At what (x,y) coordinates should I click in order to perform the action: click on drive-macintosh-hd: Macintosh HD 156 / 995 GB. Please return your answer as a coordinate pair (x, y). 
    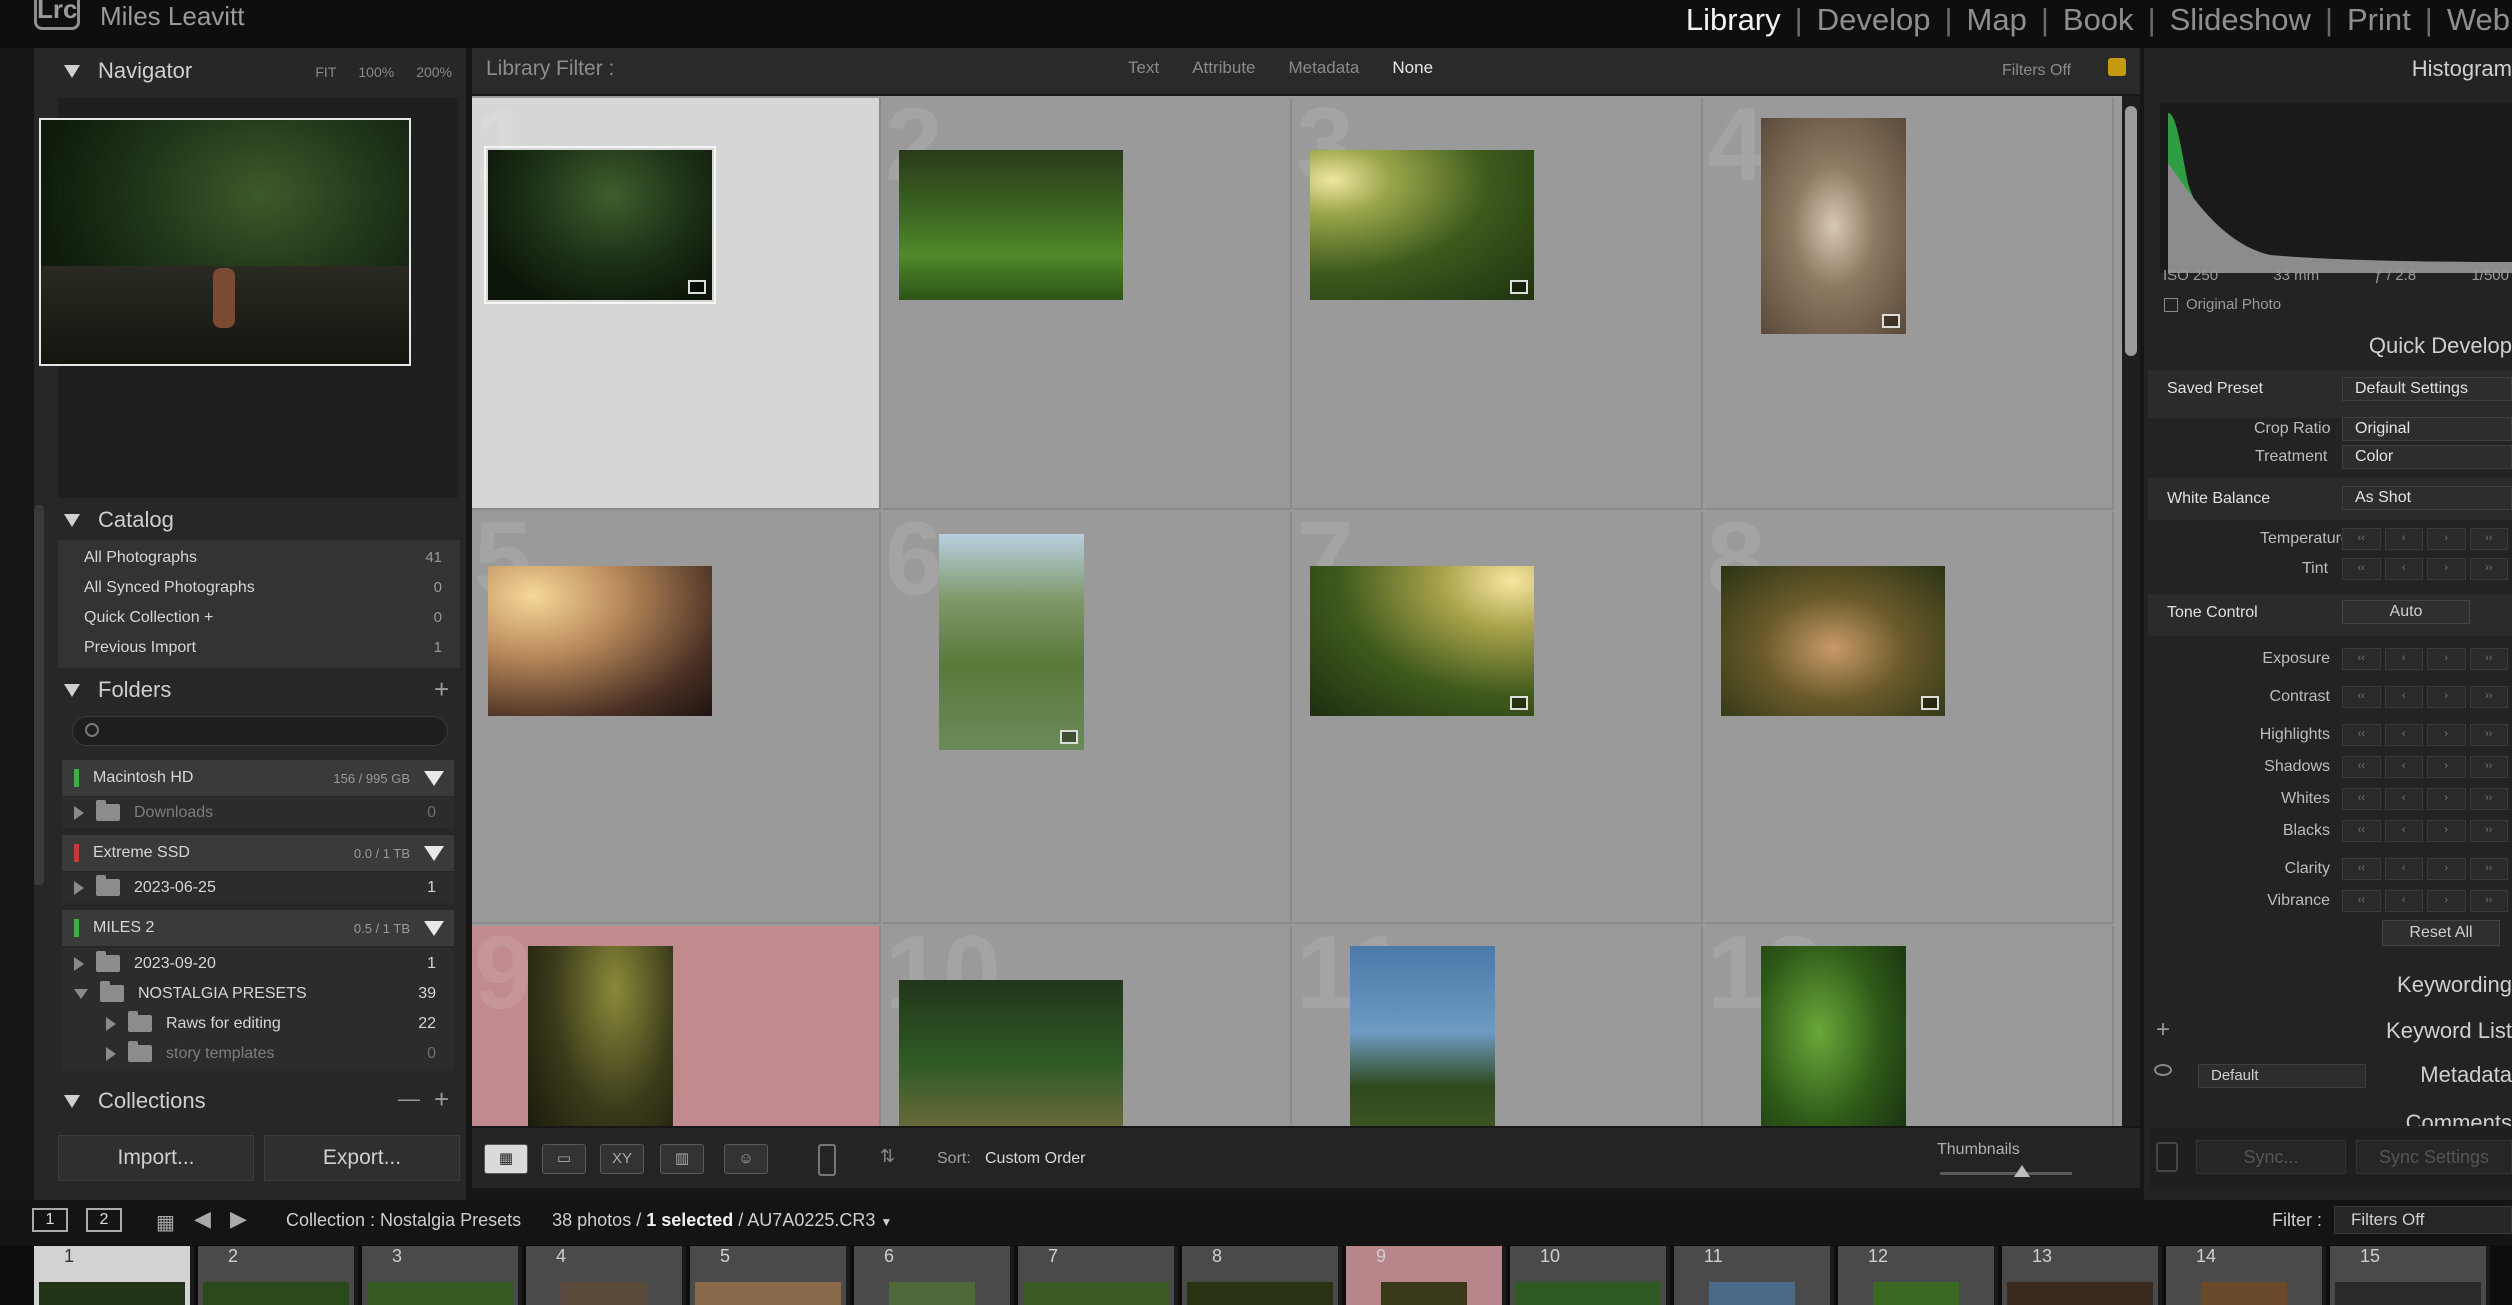
    Looking at the image, I should click on (258, 778).